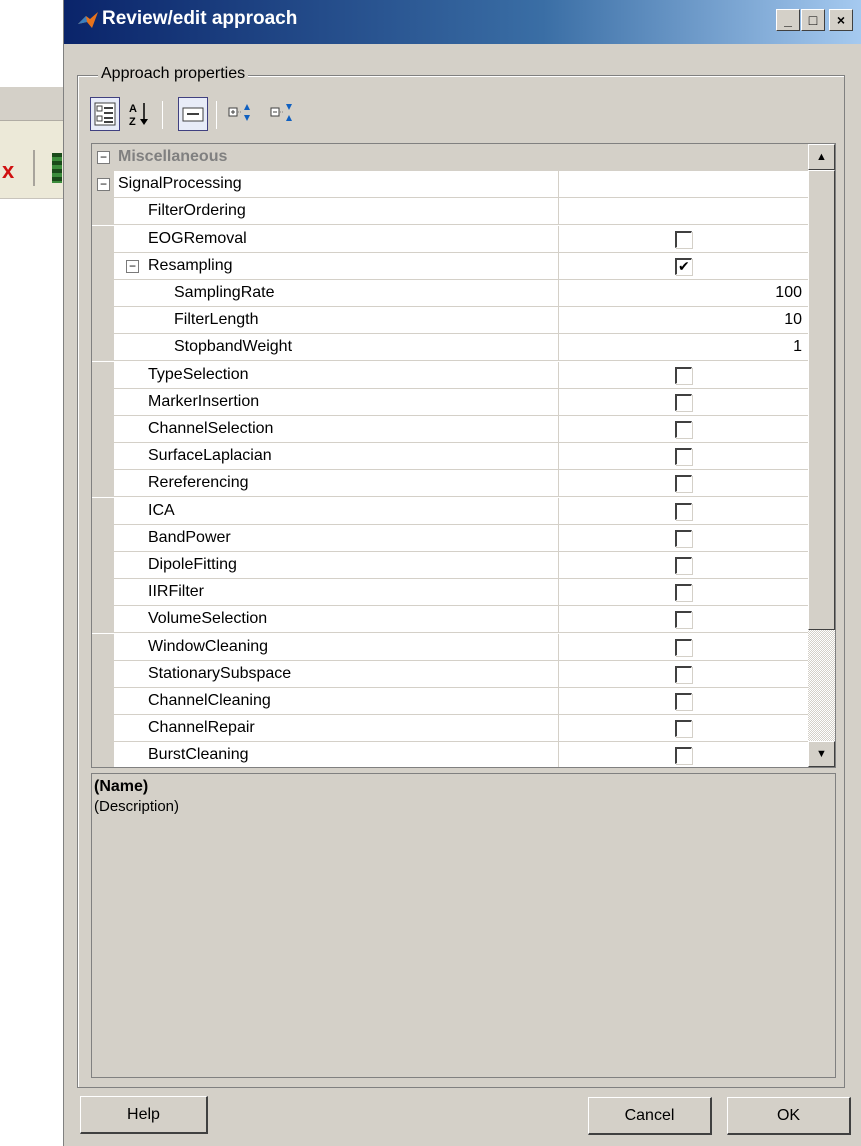  Describe the element at coordinates (450, 212) in the screenshot. I see `property-row-filterordering: FilterOrdering` at that location.